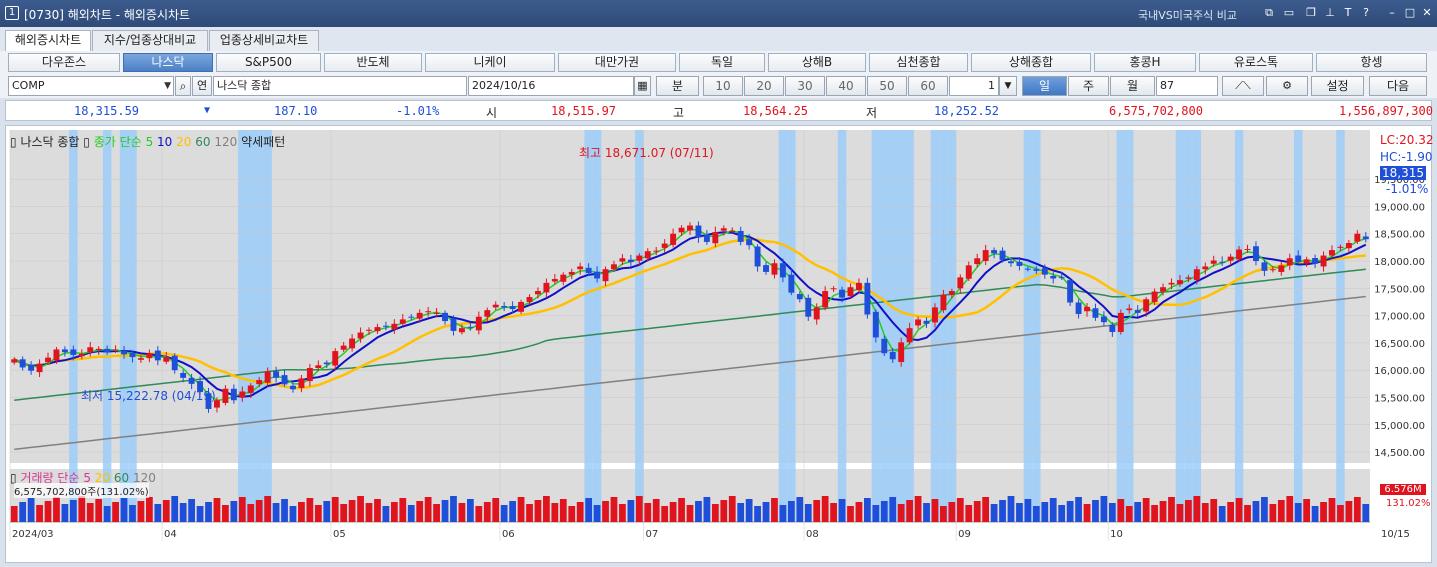 The width and height of the screenshot is (1437, 567). What do you see at coordinates (339, 534) in the screenshot?
I see `x-tick-label: 05` at bounding box center [339, 534].